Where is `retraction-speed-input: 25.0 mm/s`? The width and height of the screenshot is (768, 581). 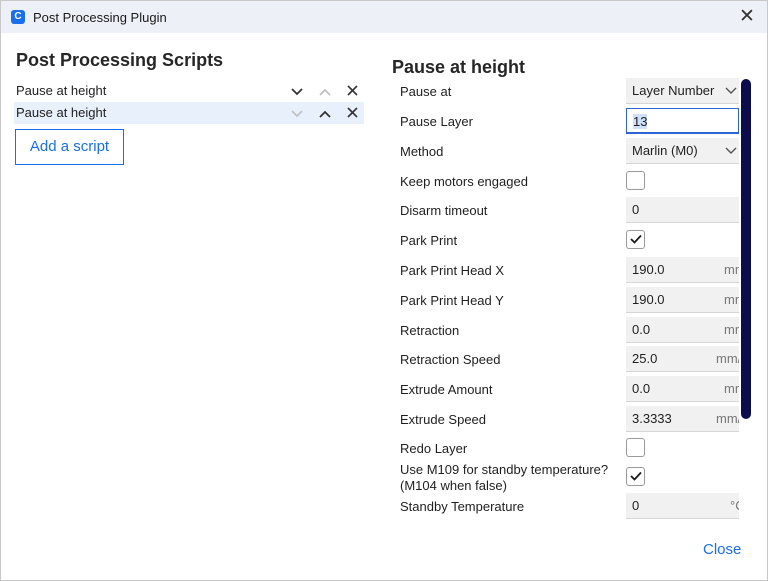
retraction-speed-input: 25.0 mm/s is located at coordinates (682, 359).